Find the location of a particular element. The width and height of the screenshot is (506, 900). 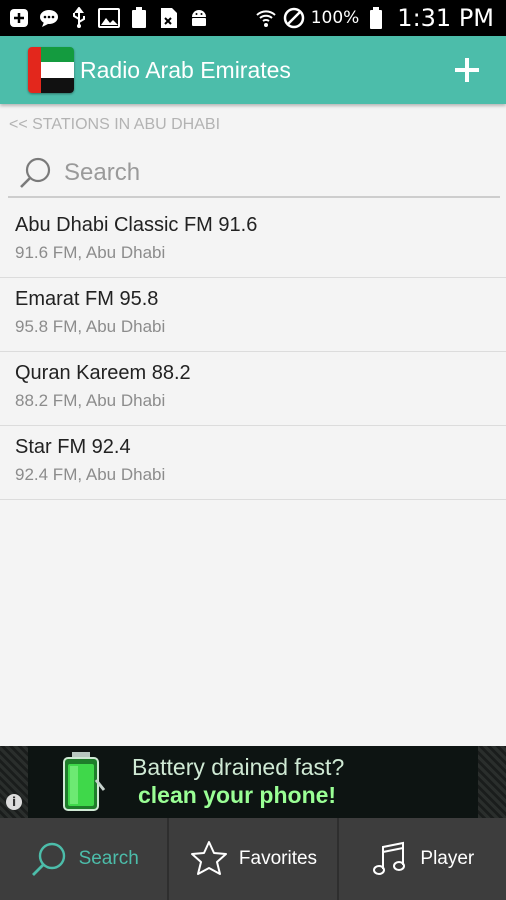

add-notification-icon is located at coordinates (19, 18).